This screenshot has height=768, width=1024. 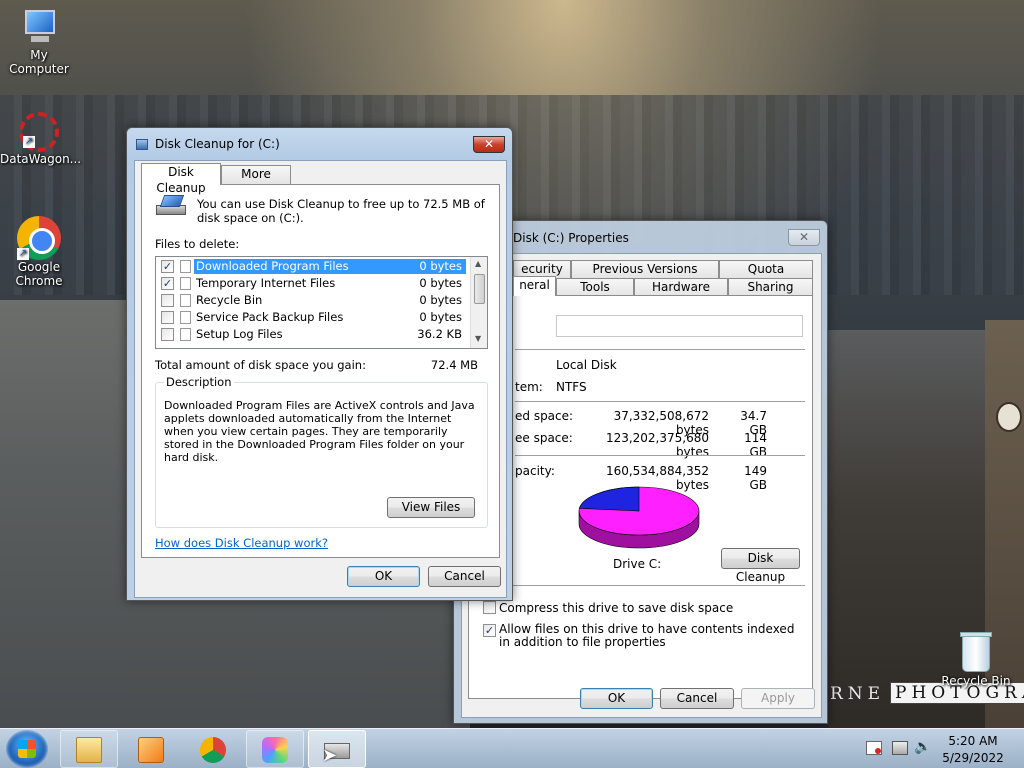 I want to click on desktop-icon-label: My Computer, so click(x=39, y=62).